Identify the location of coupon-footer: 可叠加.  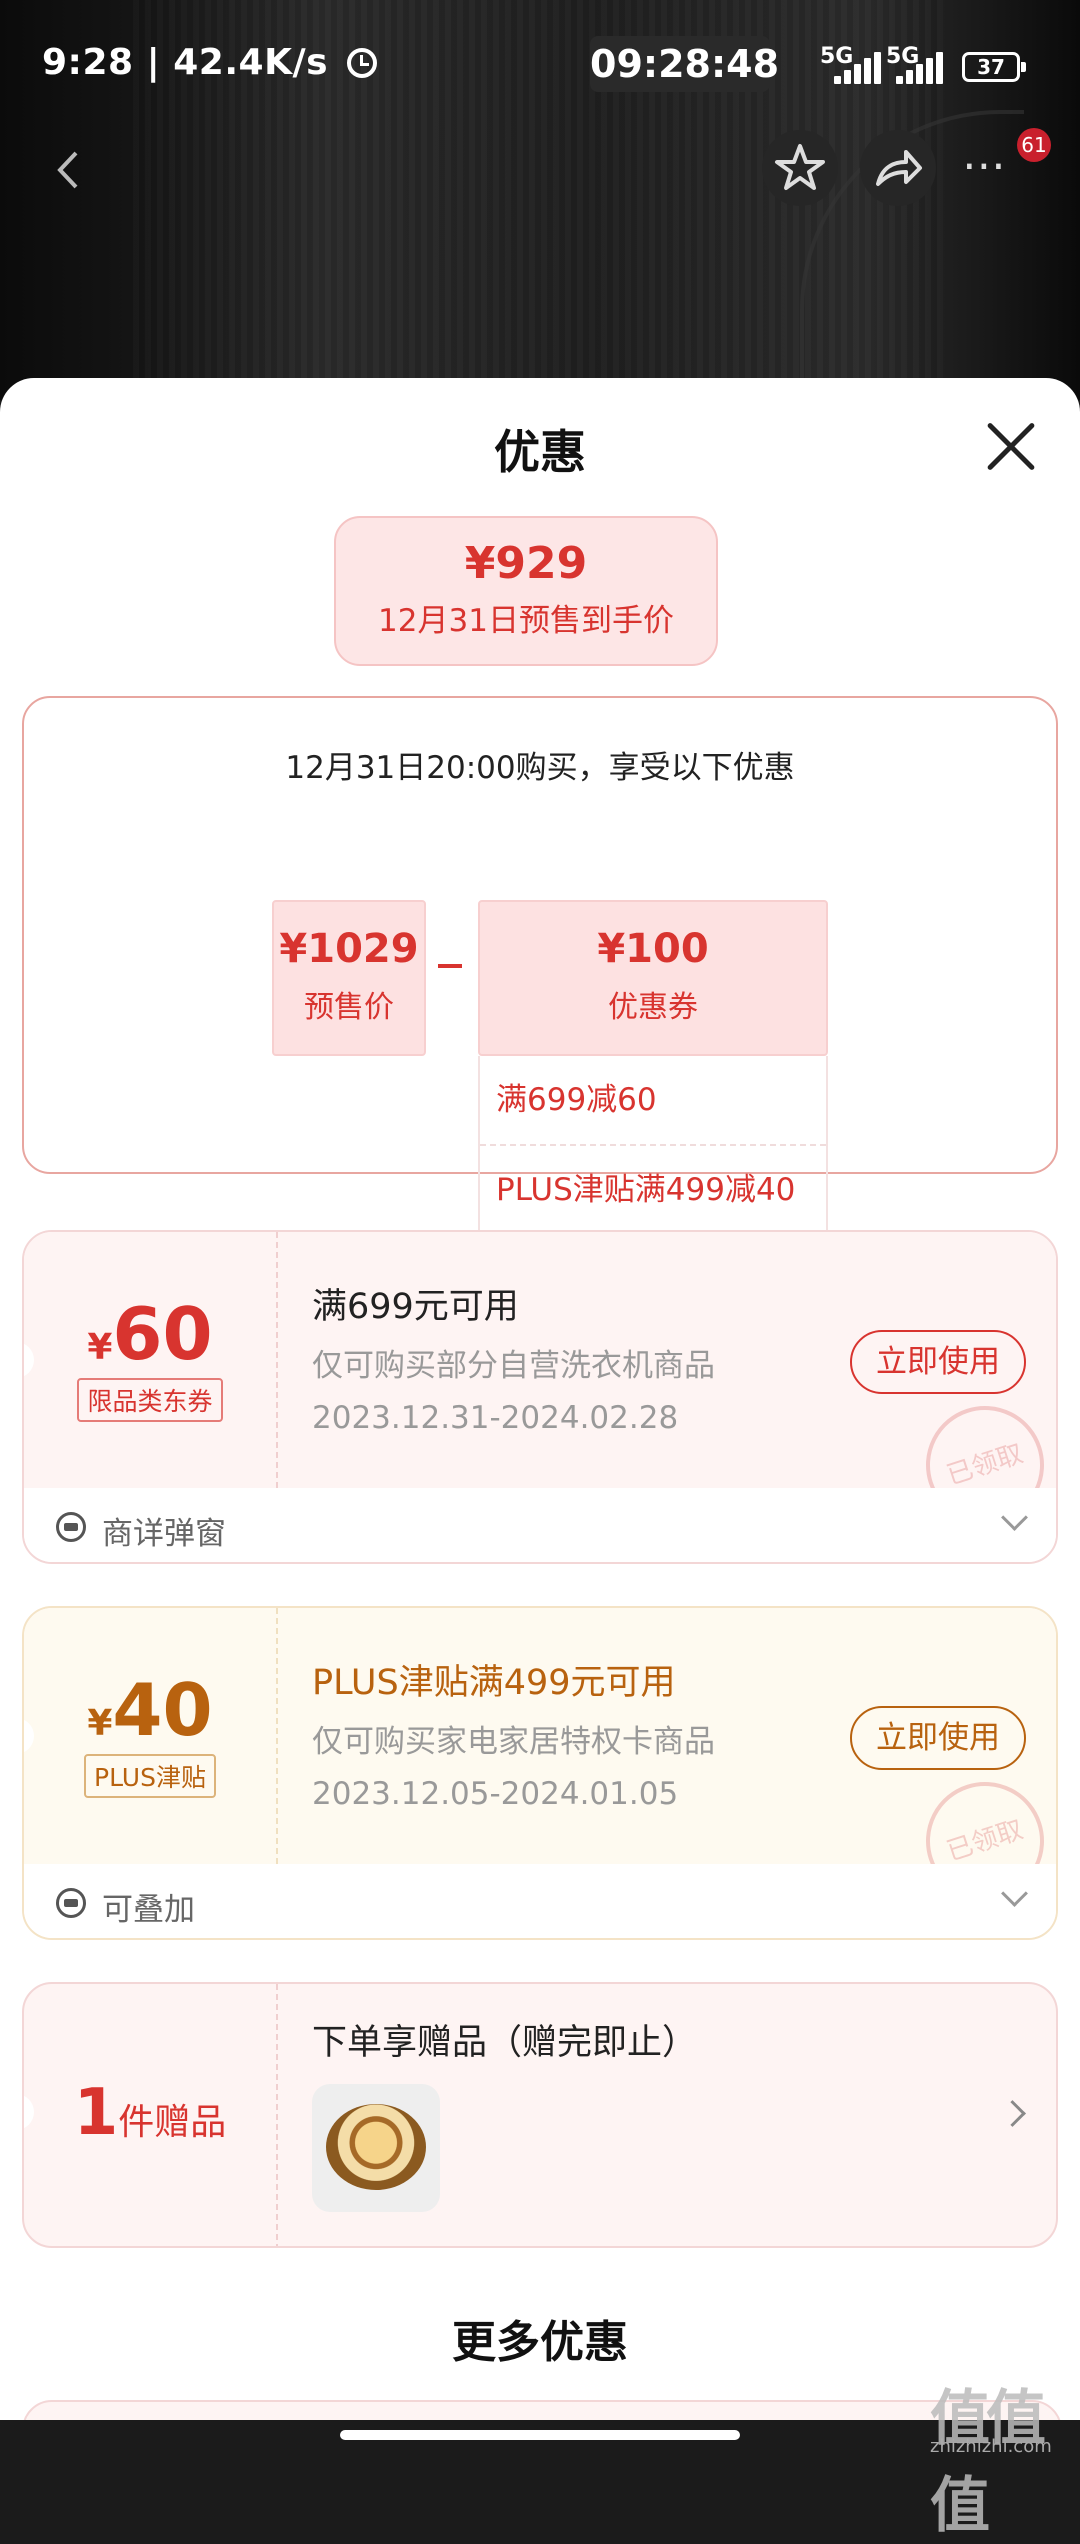
(540, 1901).